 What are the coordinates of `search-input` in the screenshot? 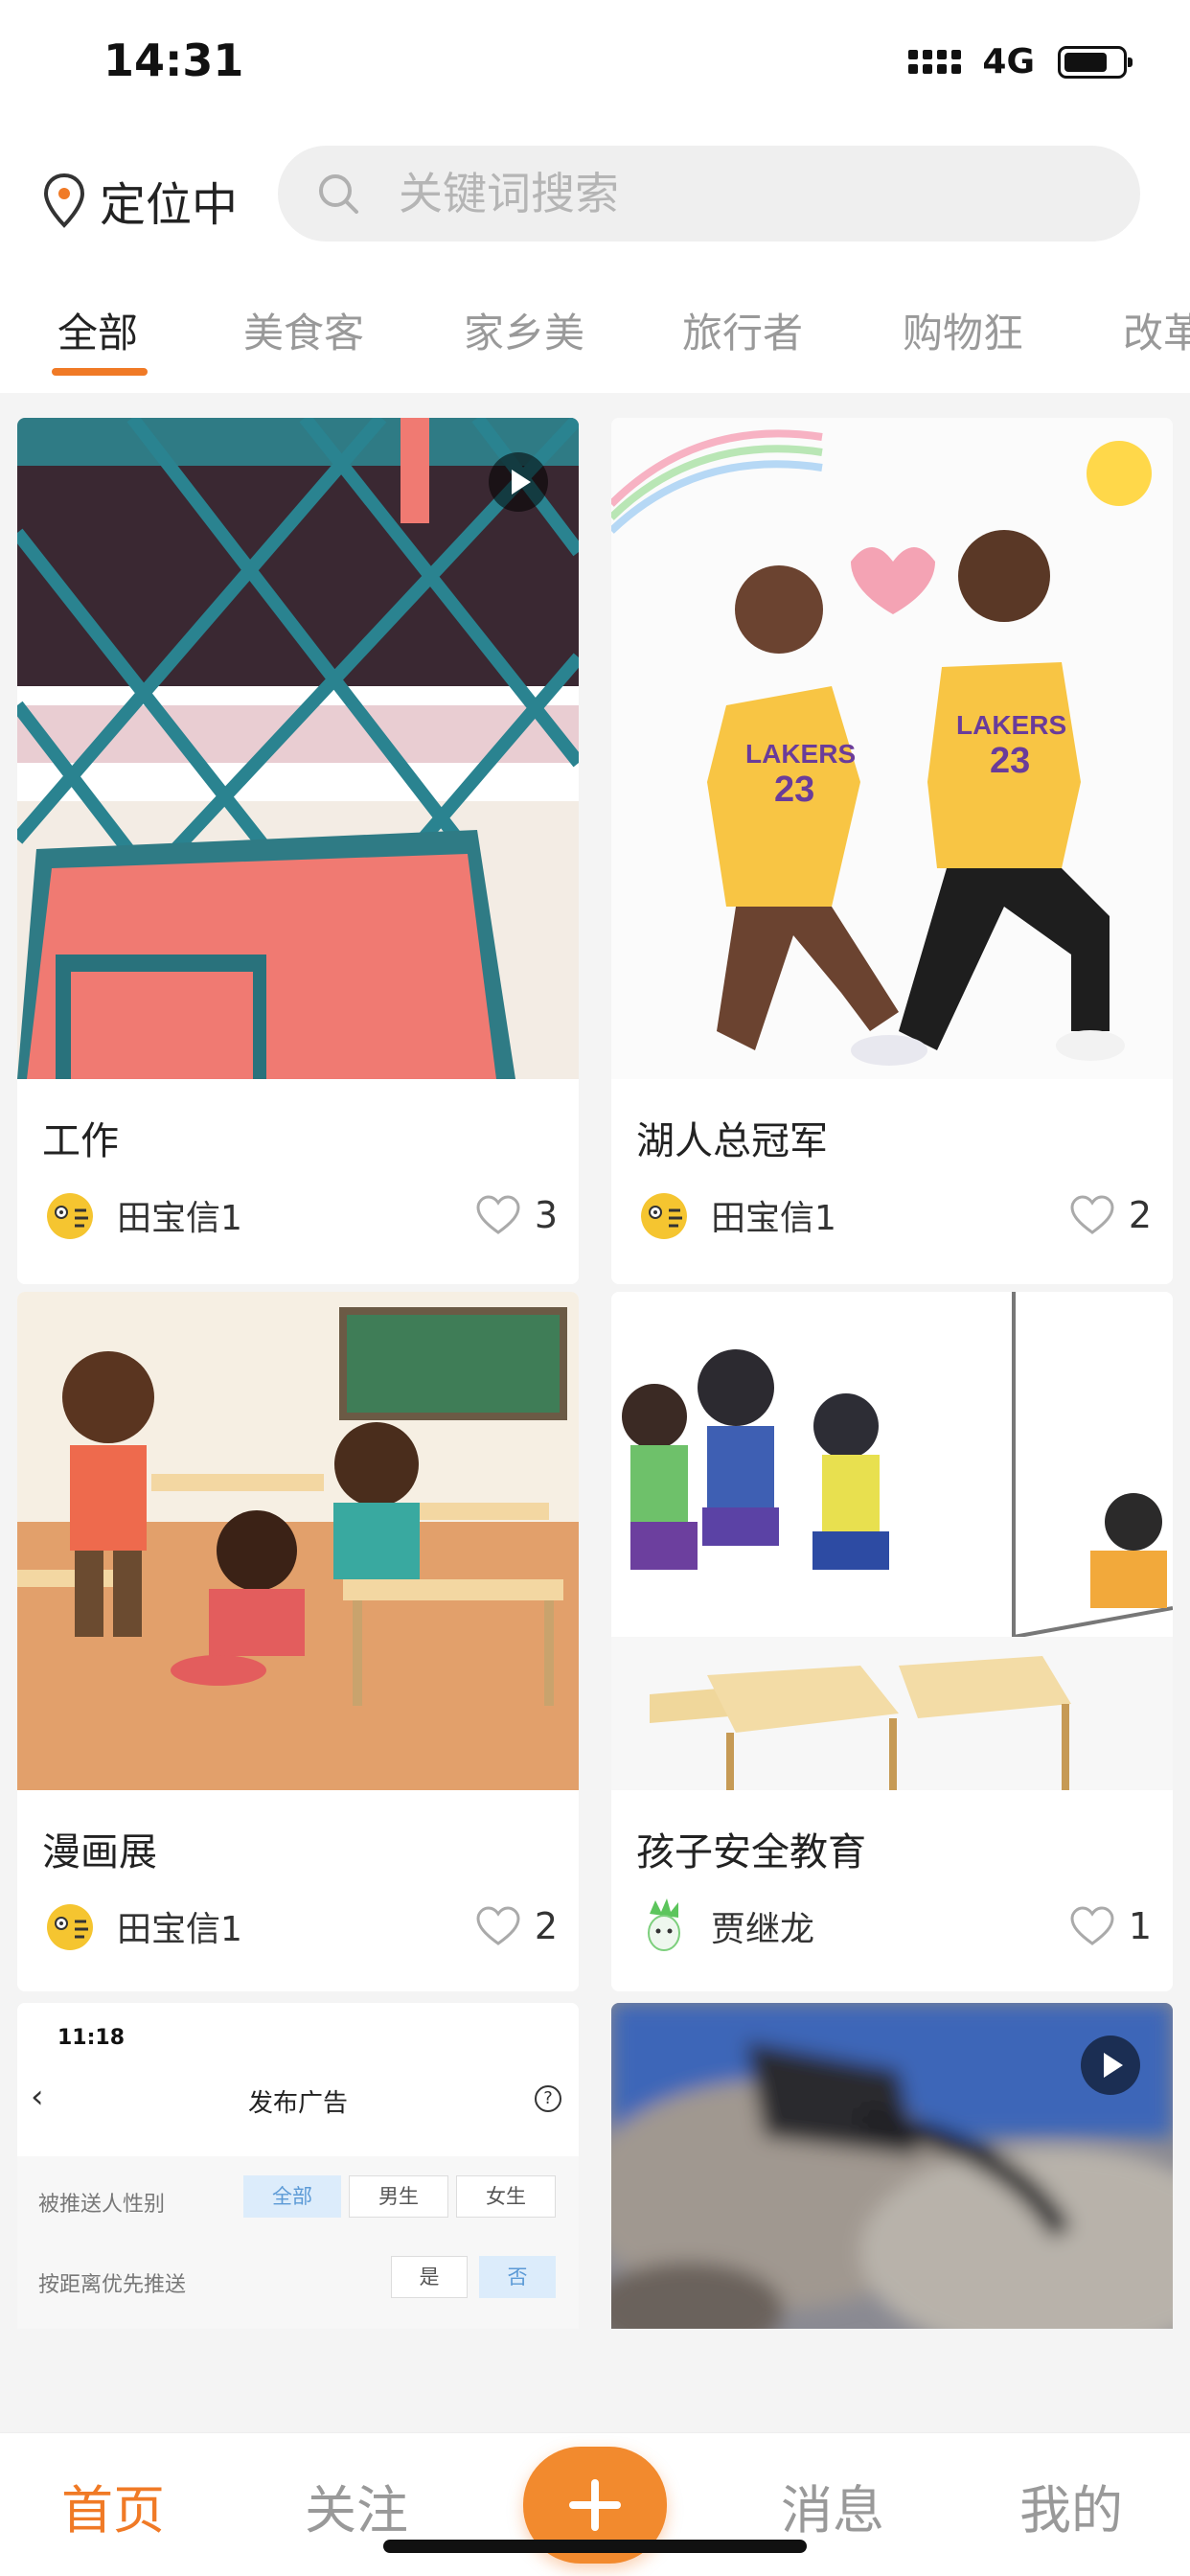 It's located at (734, 193).